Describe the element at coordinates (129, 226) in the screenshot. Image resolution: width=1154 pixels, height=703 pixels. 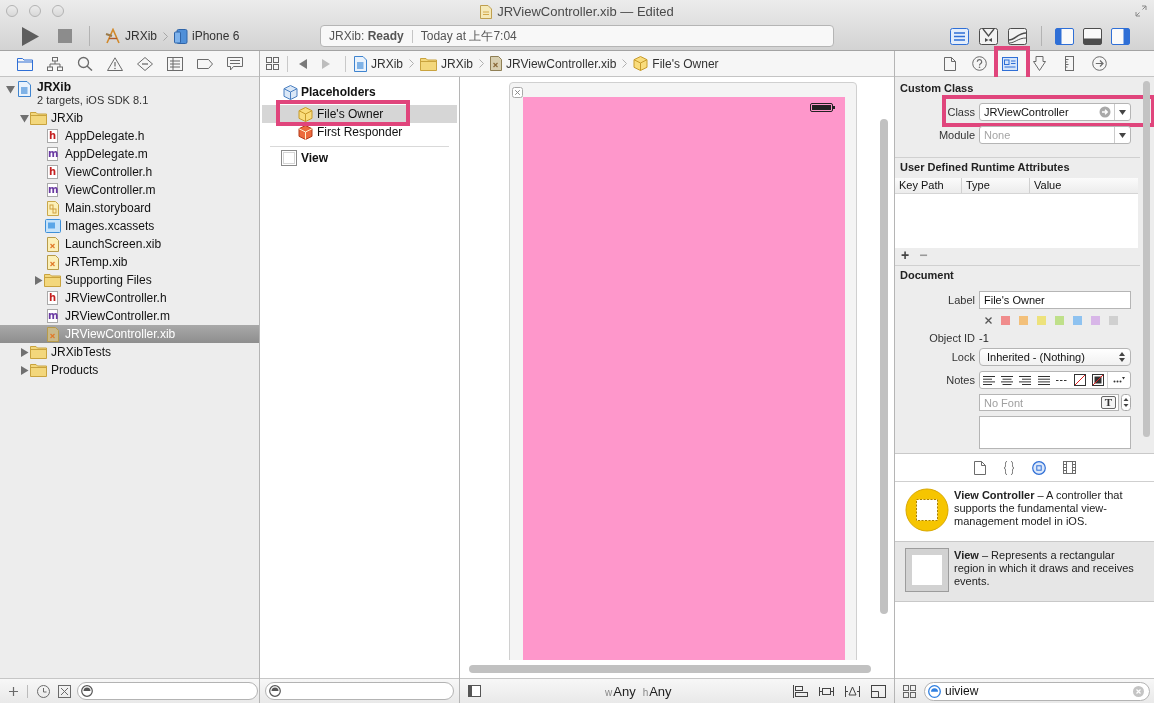
I see `navigator-item: Images.xcassets` at that location.